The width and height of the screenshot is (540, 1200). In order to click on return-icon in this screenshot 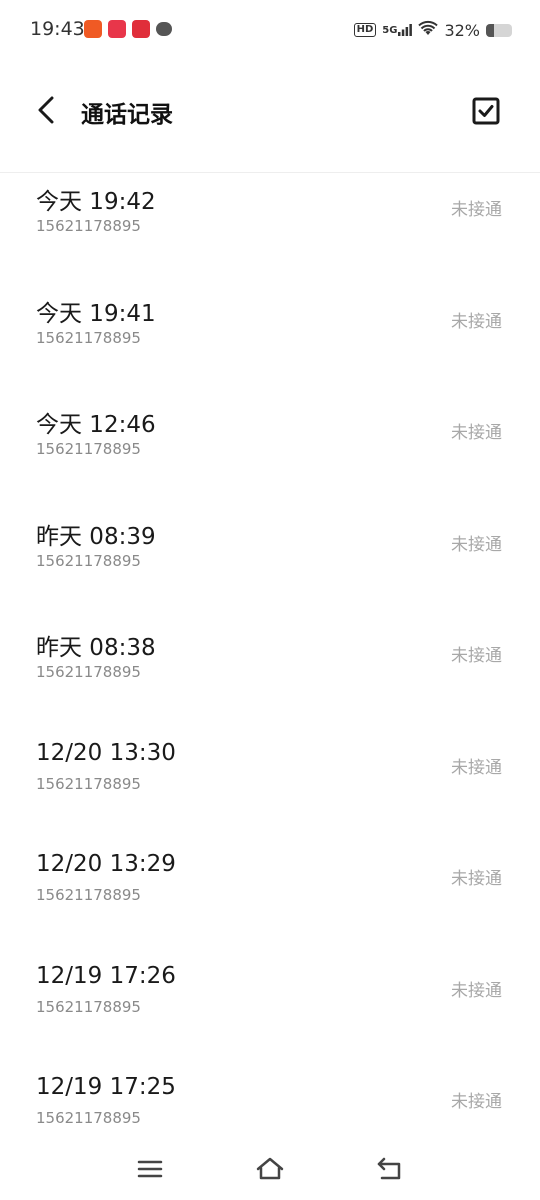, I will do `click(389, 1168)`.